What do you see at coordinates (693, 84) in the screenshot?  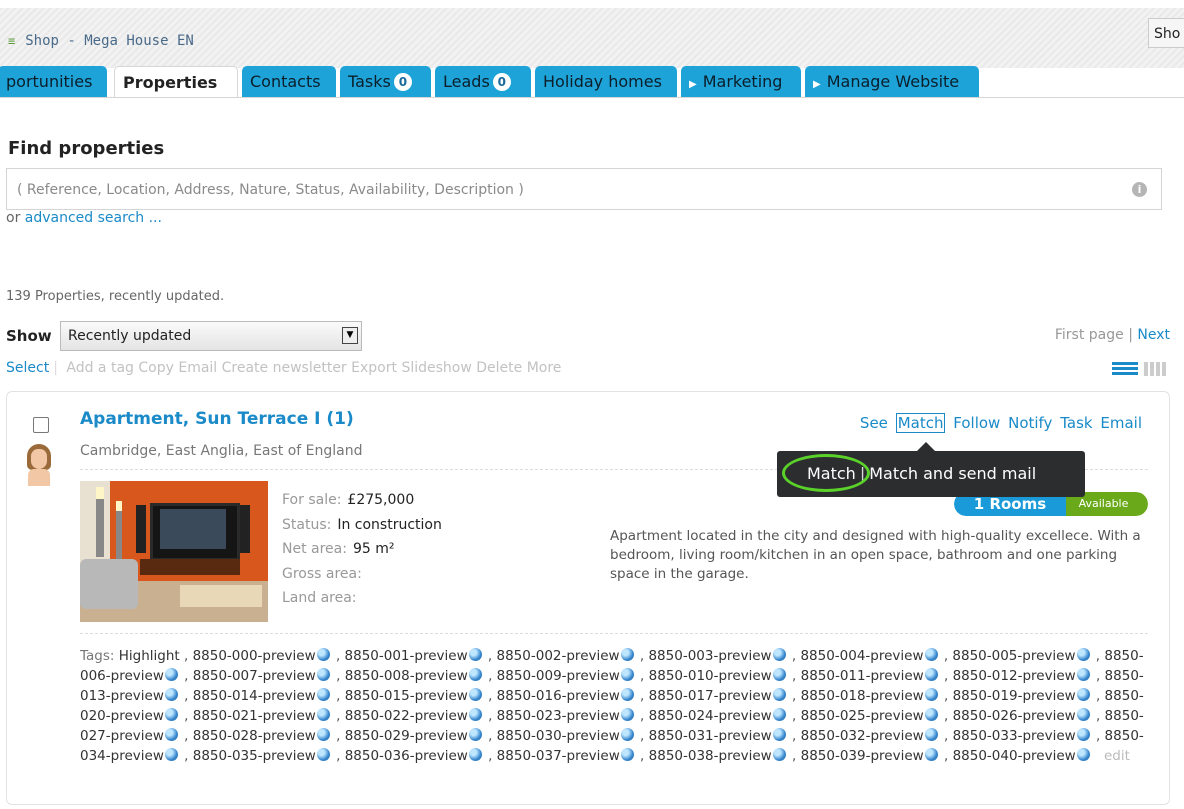 I see `tab-arrow-icon: ▶` at bounding box center [693, 84].